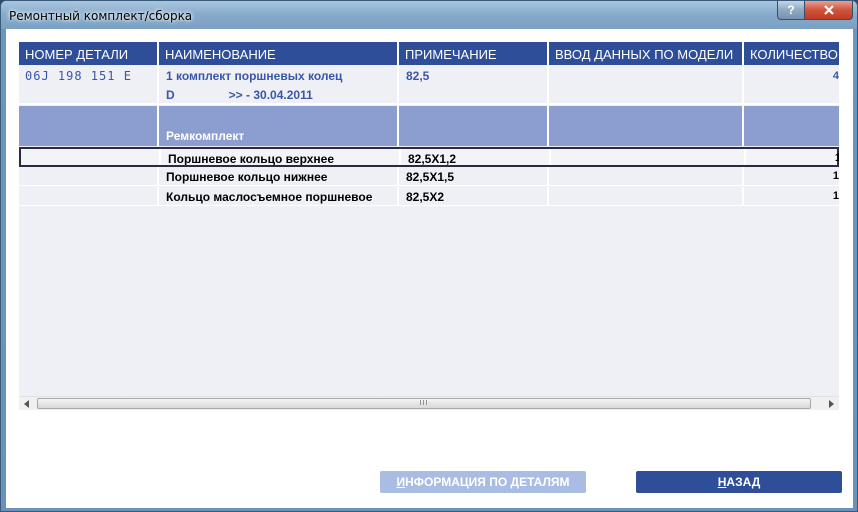 Image resolution: width=858 pixels, height=512 pixels. Describe the element at coordinates (254, 76) in the screenshot. I see `kit-name: 1 комплект поршневых колец` at that location.